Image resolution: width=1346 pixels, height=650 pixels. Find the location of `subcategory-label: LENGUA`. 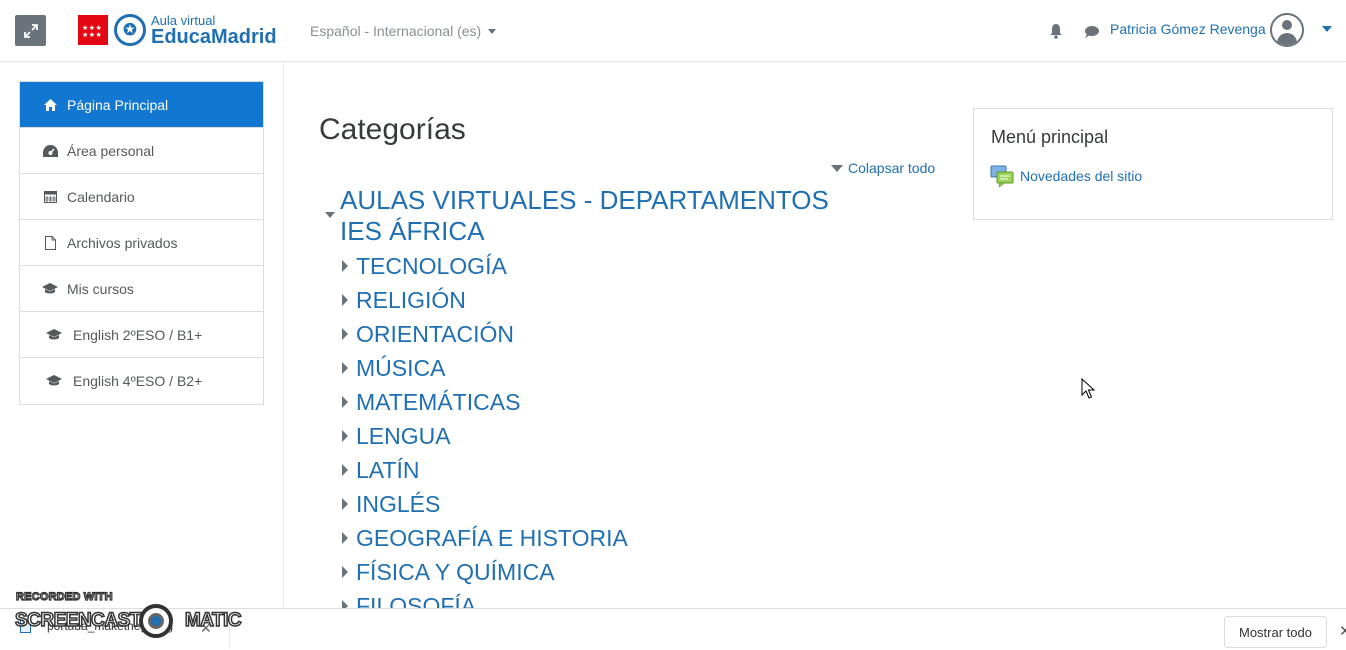

subcategory-label: LENGUA is located at coordinates (403, 436).